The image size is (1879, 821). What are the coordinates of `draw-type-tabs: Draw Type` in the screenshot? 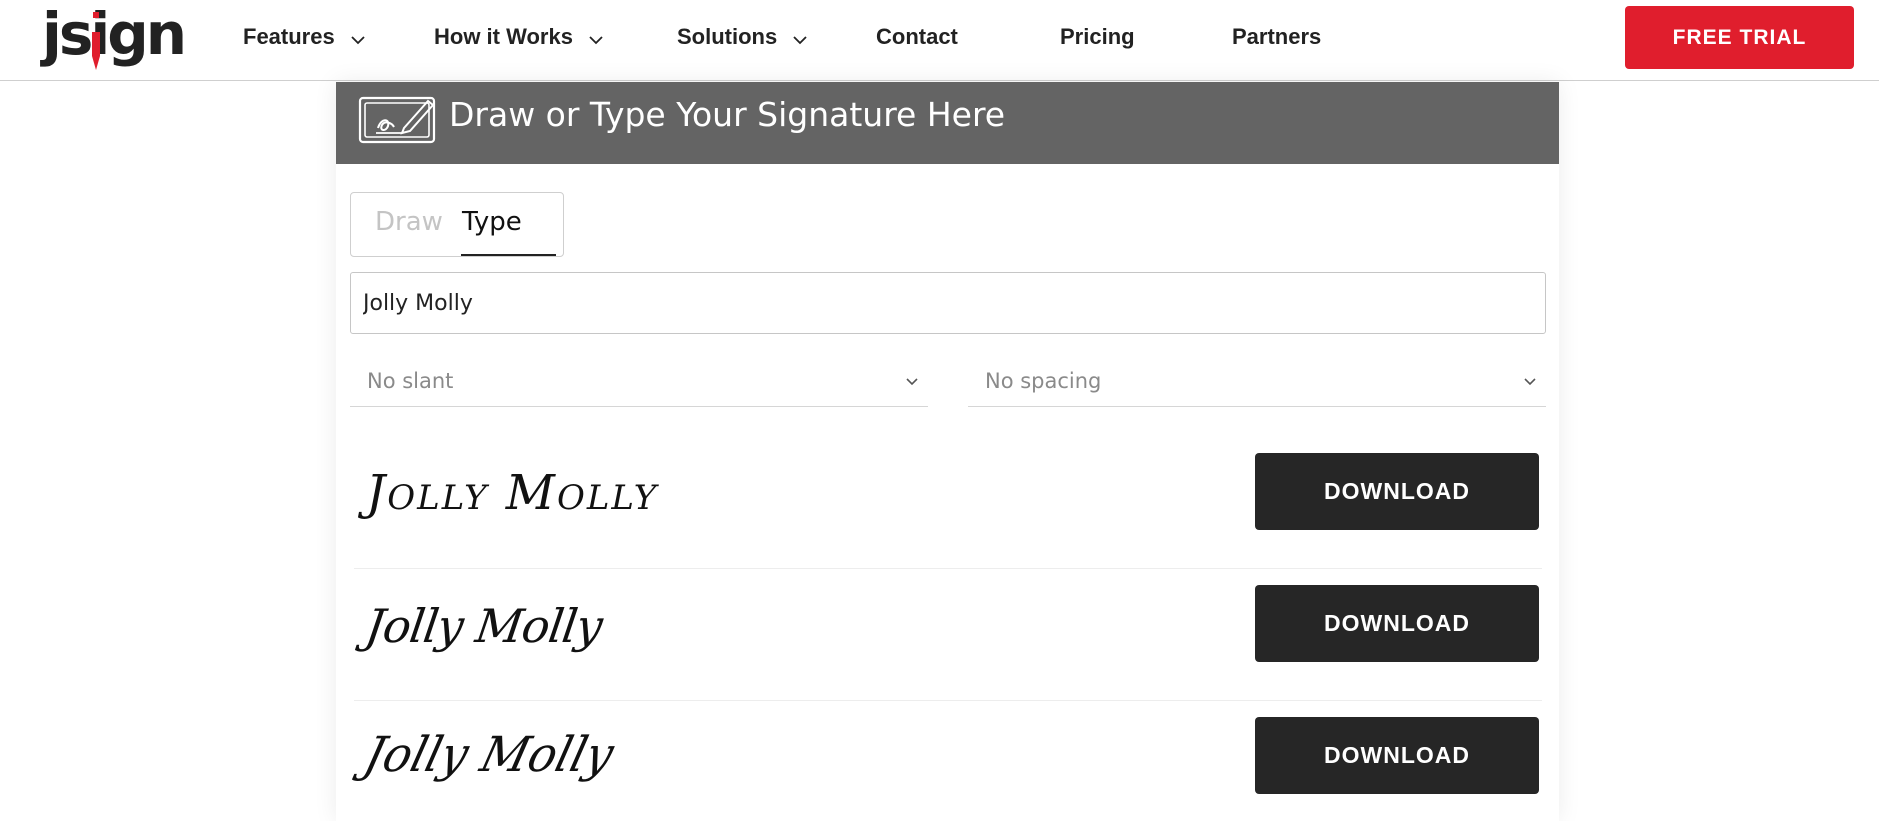 It's located at (457, 224).